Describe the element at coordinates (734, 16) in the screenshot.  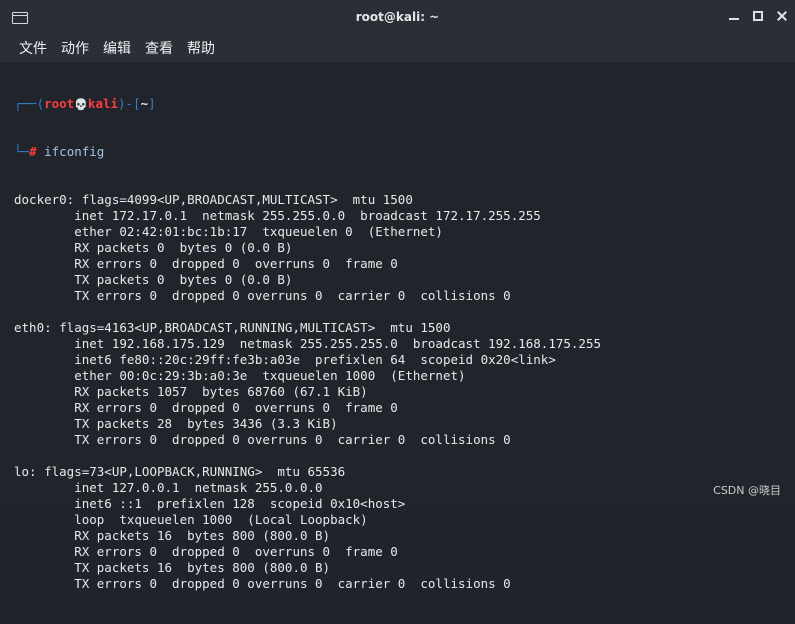
I see `minimize-icon` at that location.